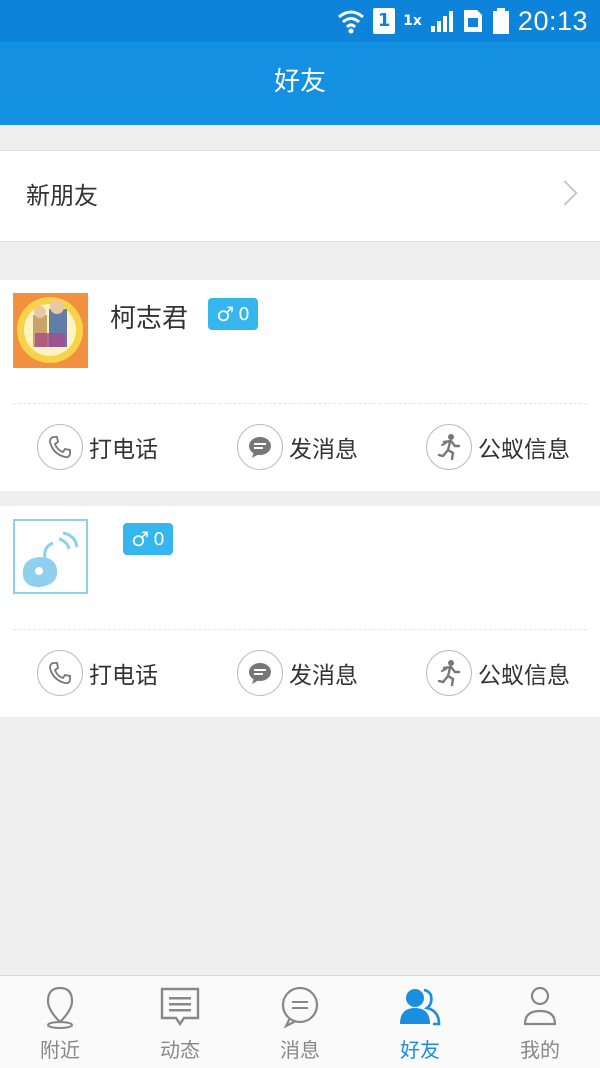 Image resolution: width=600 pixels, height=1068 pixels. I want to click on battery-icon, so click(500, 21).